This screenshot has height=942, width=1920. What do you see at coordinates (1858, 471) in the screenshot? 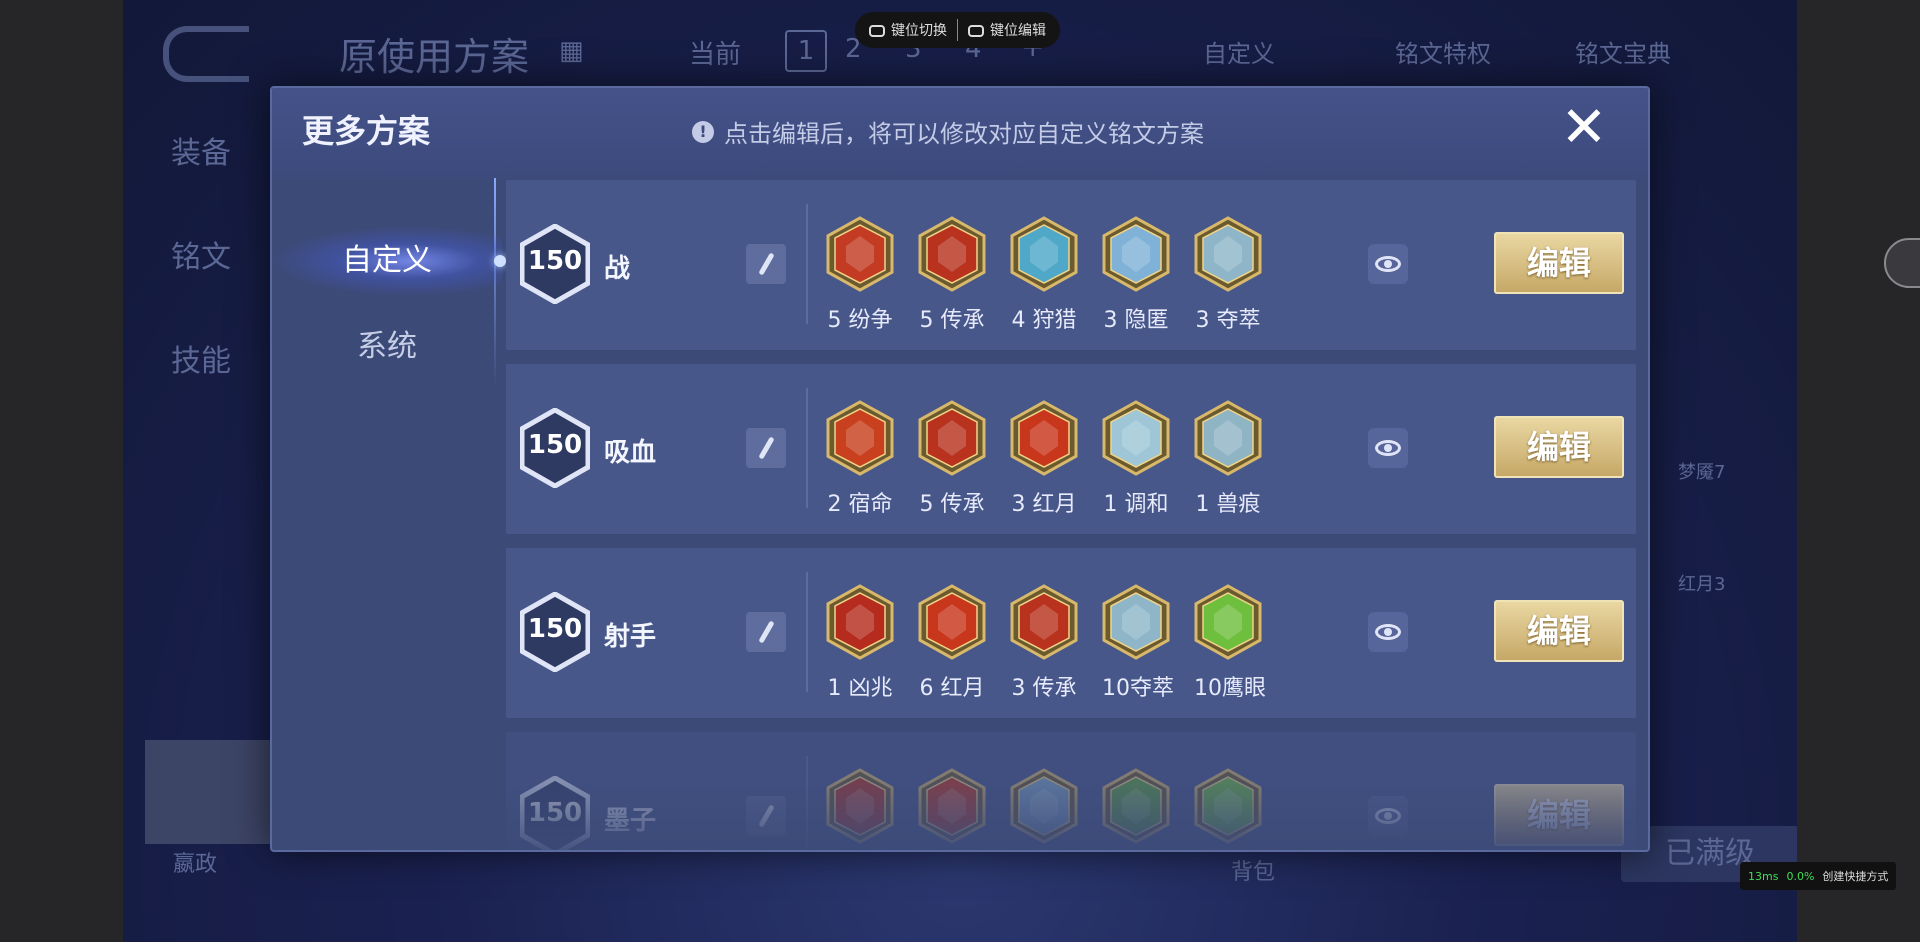
I see `right-letterbox` at bounding box center [1858, 471].